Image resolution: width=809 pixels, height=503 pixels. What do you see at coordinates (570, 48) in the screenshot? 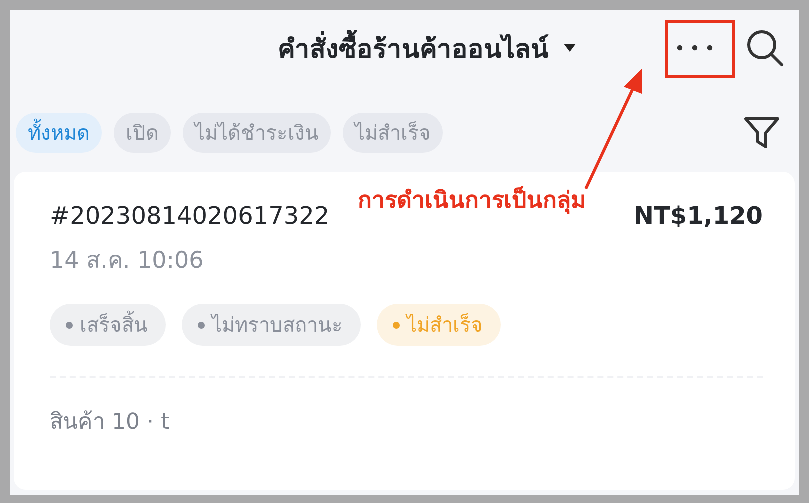
I see `caret-icon` at bounding box center [570, 48].